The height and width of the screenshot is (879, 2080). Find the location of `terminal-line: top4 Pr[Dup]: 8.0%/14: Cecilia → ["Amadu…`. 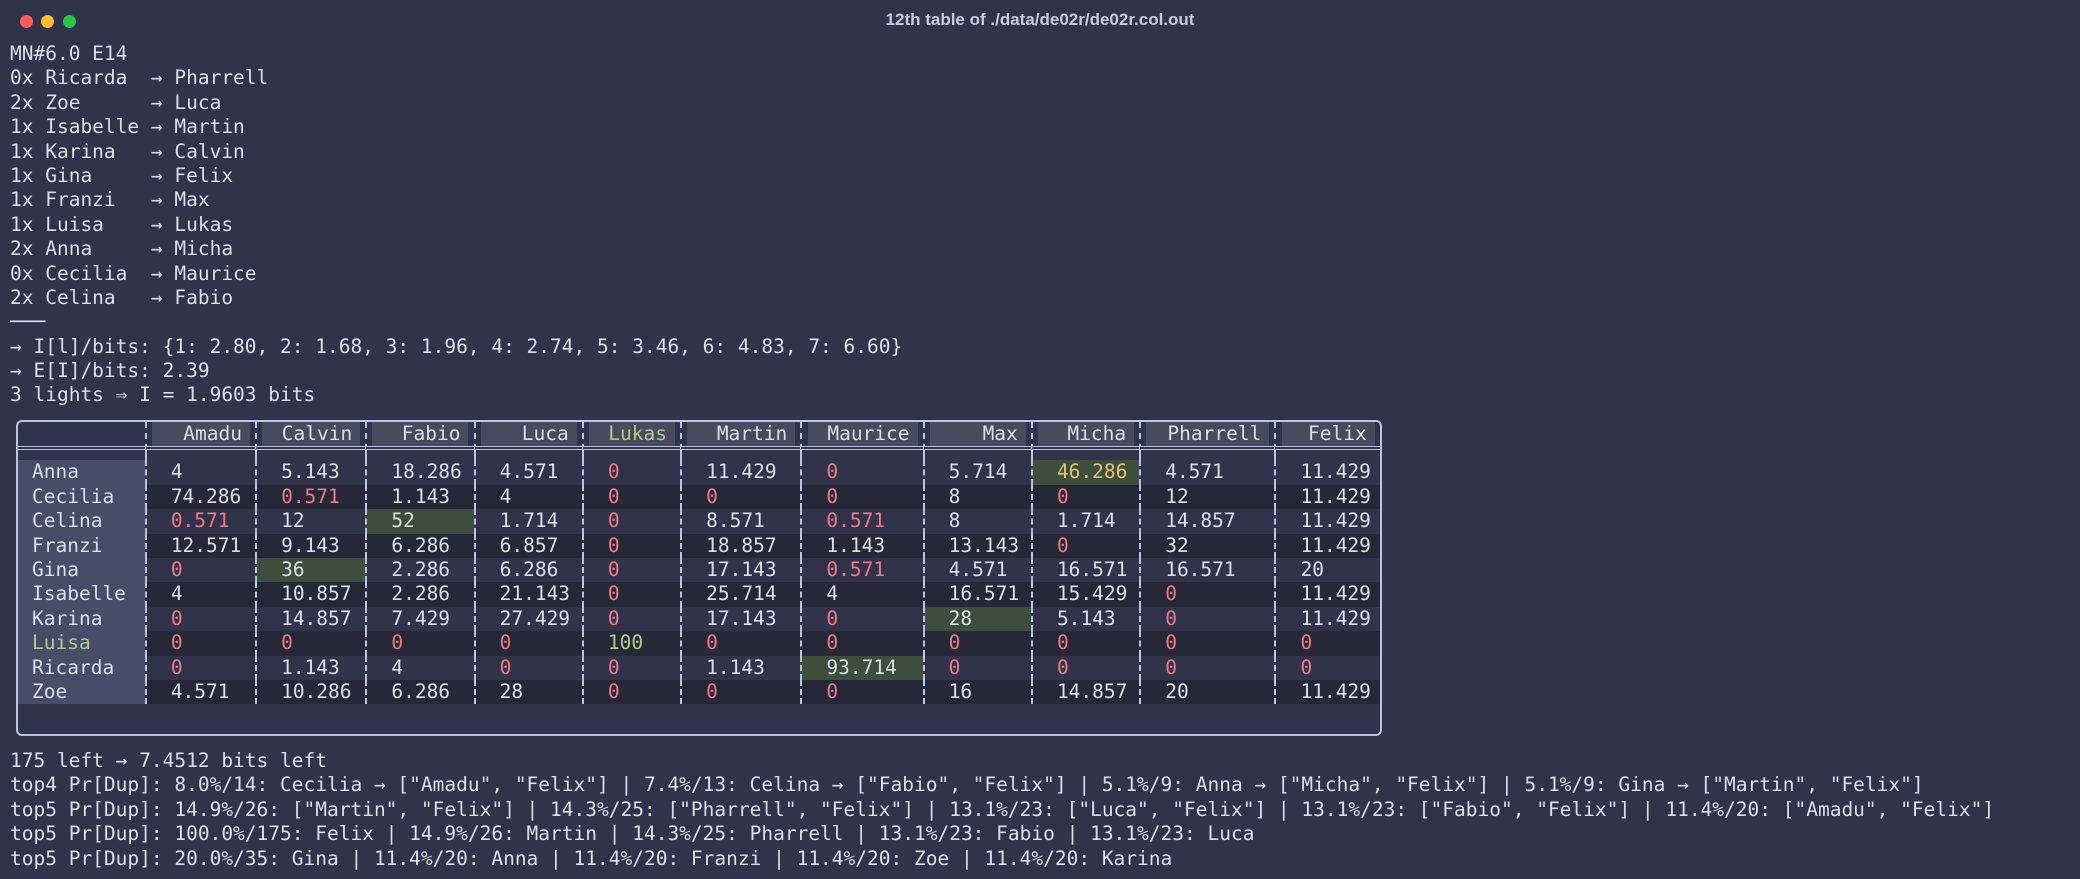

terminal-line: top4 Pr[Dup]: 8.0%/14: Cecilia → ["Amadu… is located at coordinates (967, 785).